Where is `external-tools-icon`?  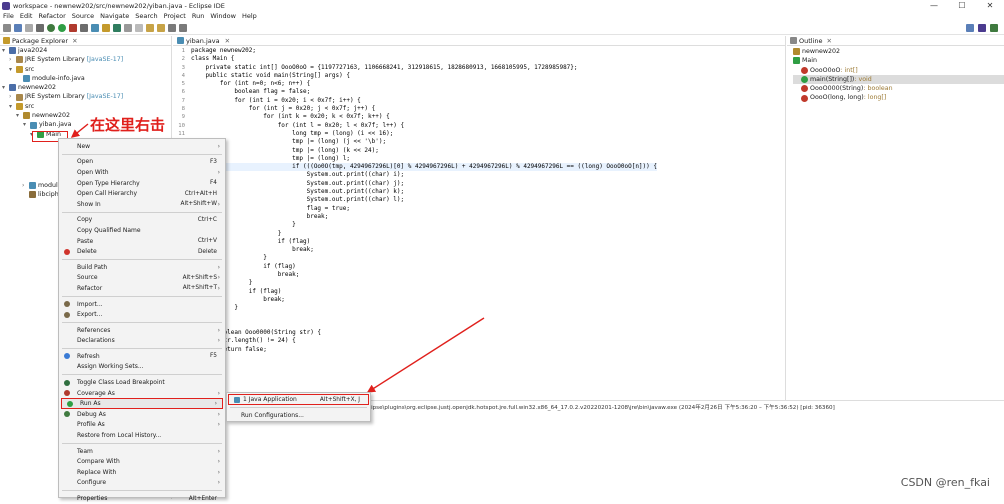 external-tools-icon is located at coordinates (84, 27).